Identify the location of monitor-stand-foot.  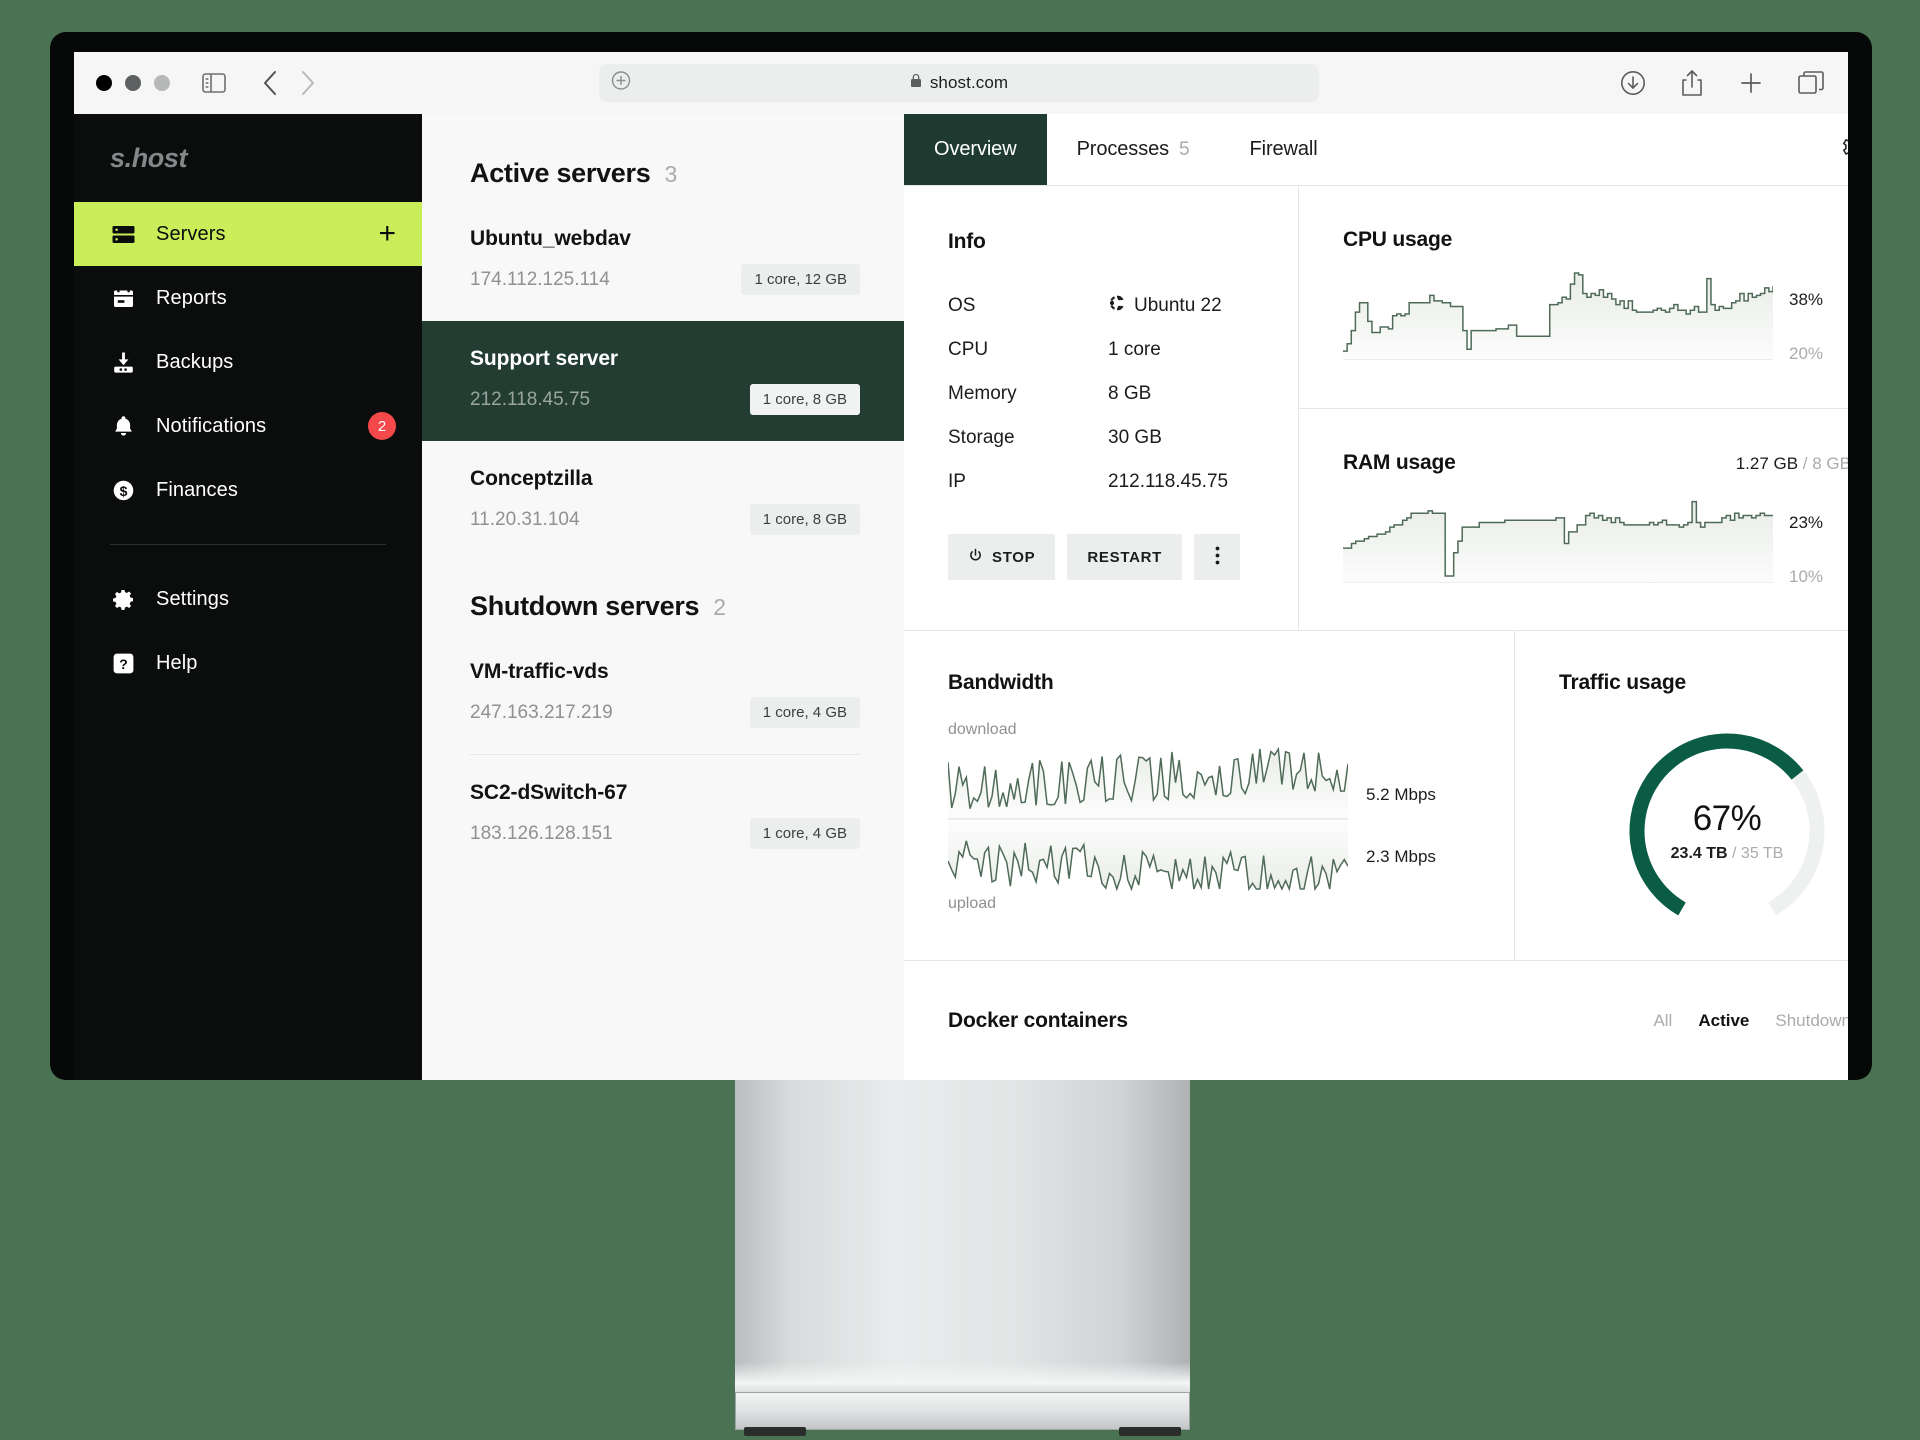
(962, 1414).